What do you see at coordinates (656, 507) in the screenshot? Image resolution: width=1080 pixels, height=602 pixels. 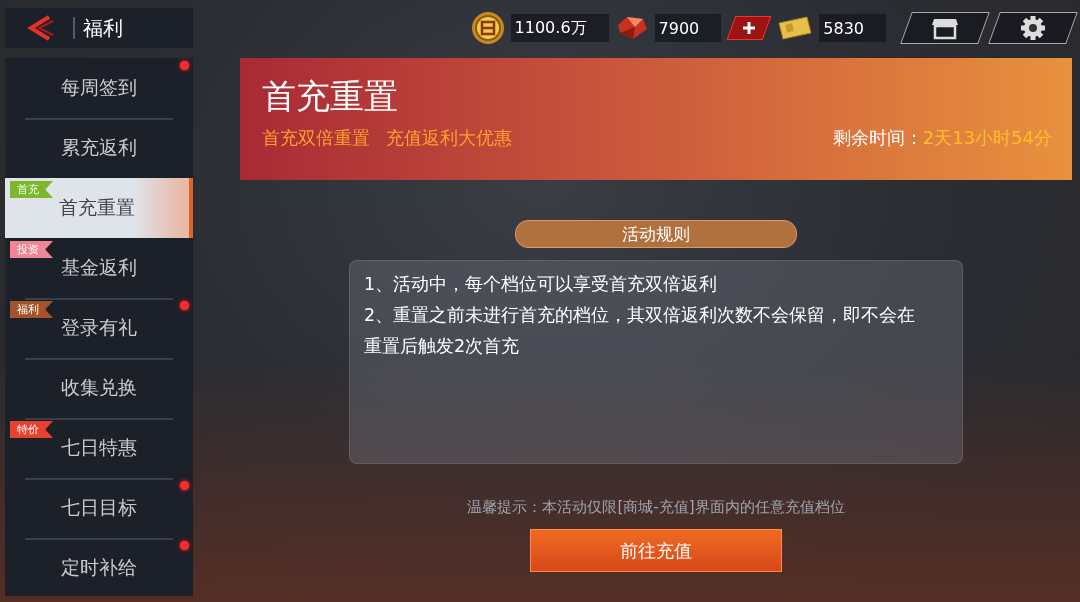 I see `tip-text: 温馨提示：本活动仅限[商城-充值]界面内的任意充值档位` at bounding box center [656, 507].